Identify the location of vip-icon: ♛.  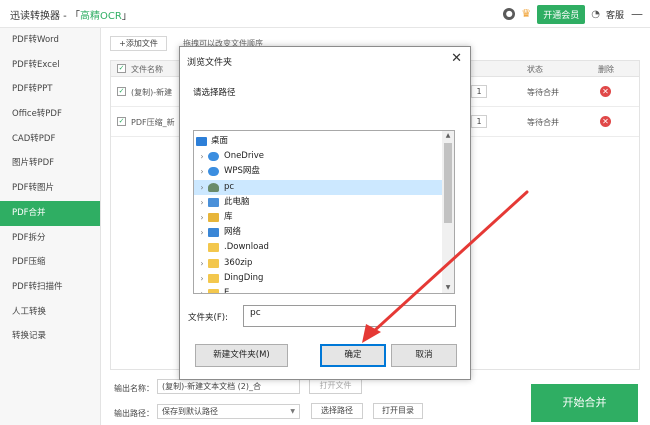
(526, 14).